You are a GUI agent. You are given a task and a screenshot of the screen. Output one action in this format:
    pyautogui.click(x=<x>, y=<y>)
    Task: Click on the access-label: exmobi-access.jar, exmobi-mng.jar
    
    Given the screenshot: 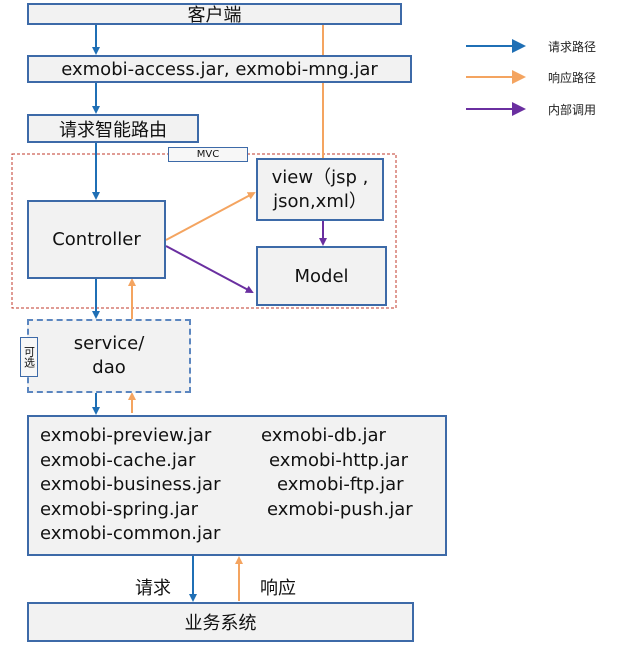 What is the action you would take?
    pyautogui.click(x=219, y=69)
    